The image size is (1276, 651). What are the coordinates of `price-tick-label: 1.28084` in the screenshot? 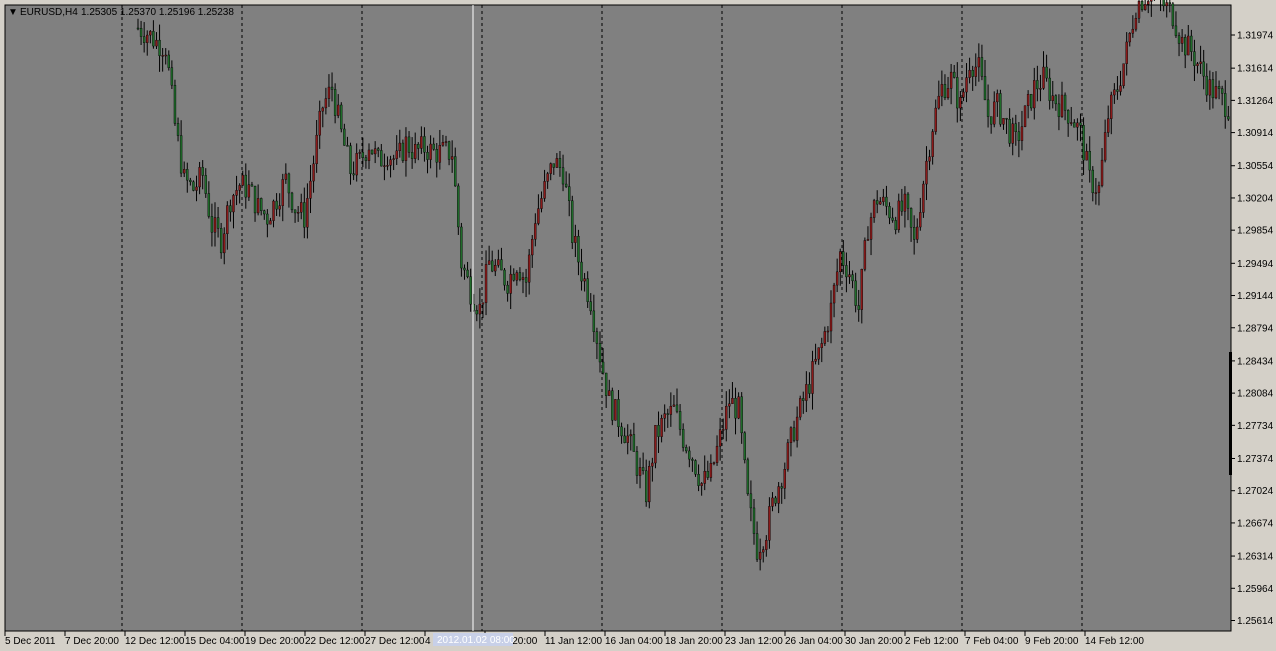 It's located at (1255, 394).